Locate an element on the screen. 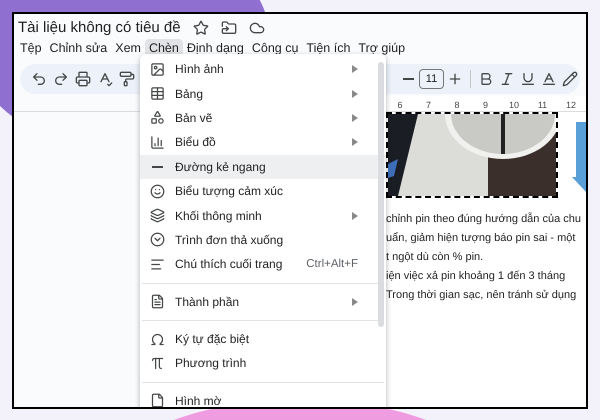 The image size is (600, 420). ruler-number: 7 is located at coordinates (428, 105).